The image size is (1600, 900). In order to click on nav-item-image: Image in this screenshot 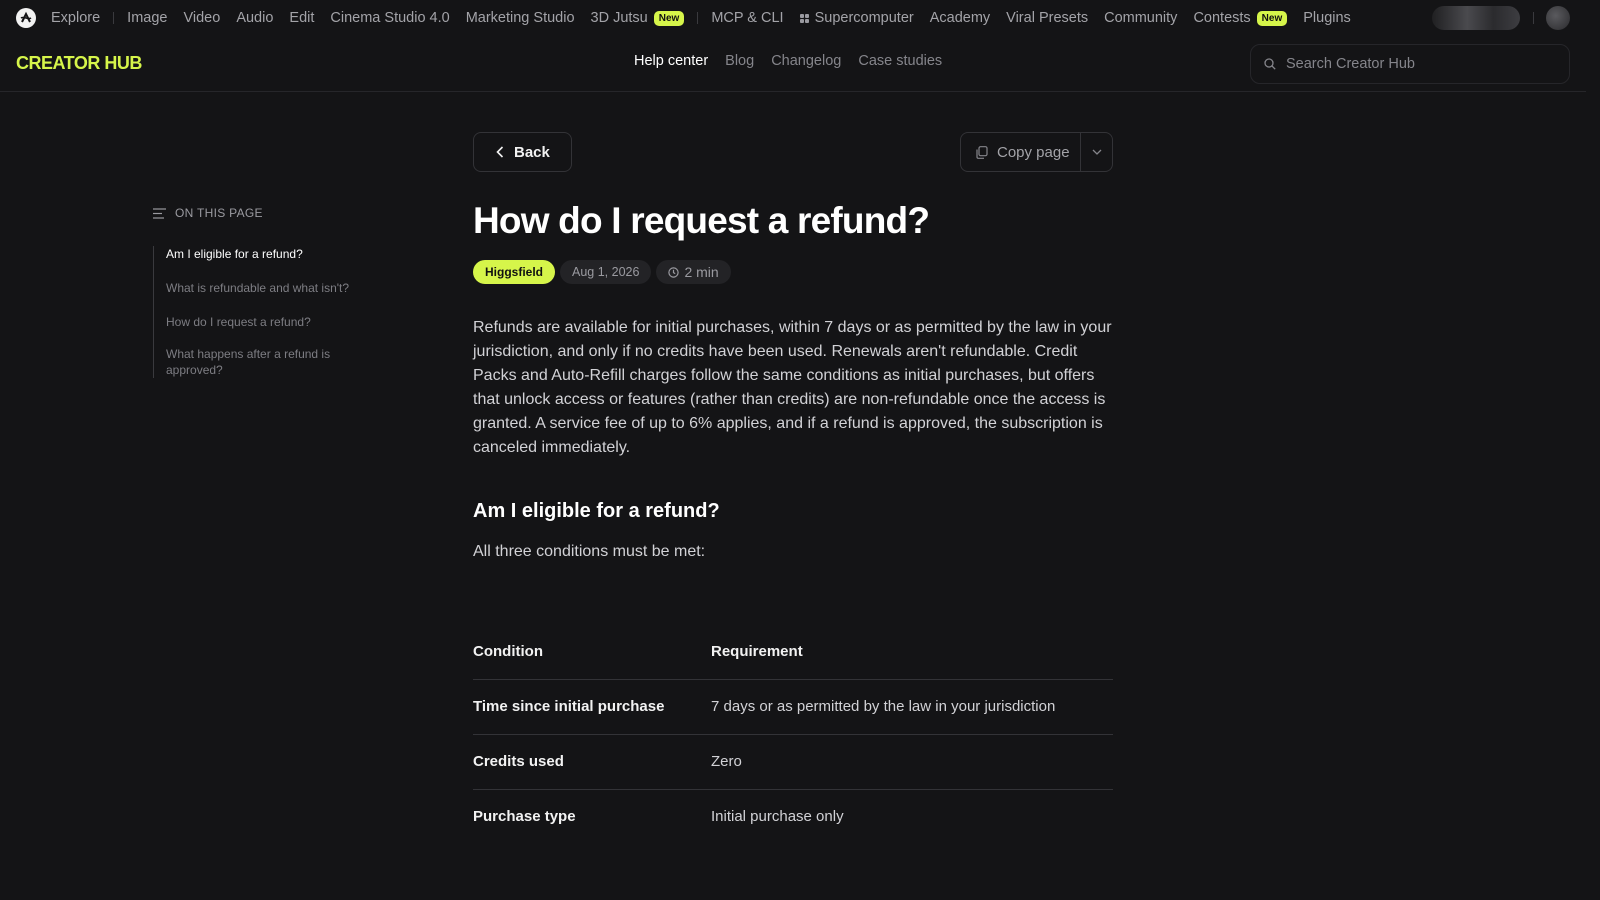, I will do `click(147, 18)`.